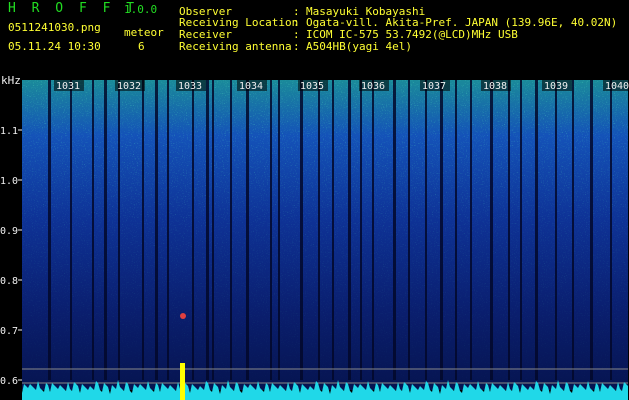  I want to click on y-axis-unit: kHz, so click(11, 80).